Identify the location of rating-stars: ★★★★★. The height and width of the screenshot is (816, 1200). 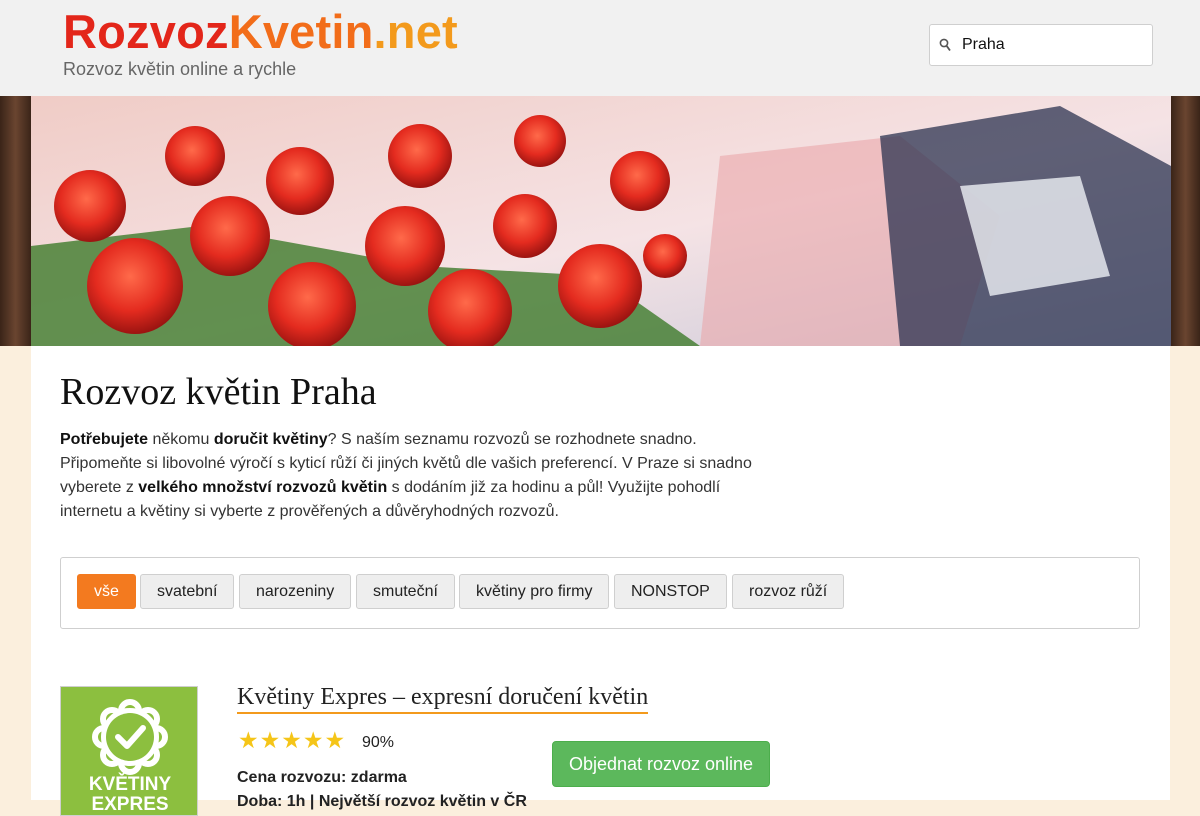
(292, 740).